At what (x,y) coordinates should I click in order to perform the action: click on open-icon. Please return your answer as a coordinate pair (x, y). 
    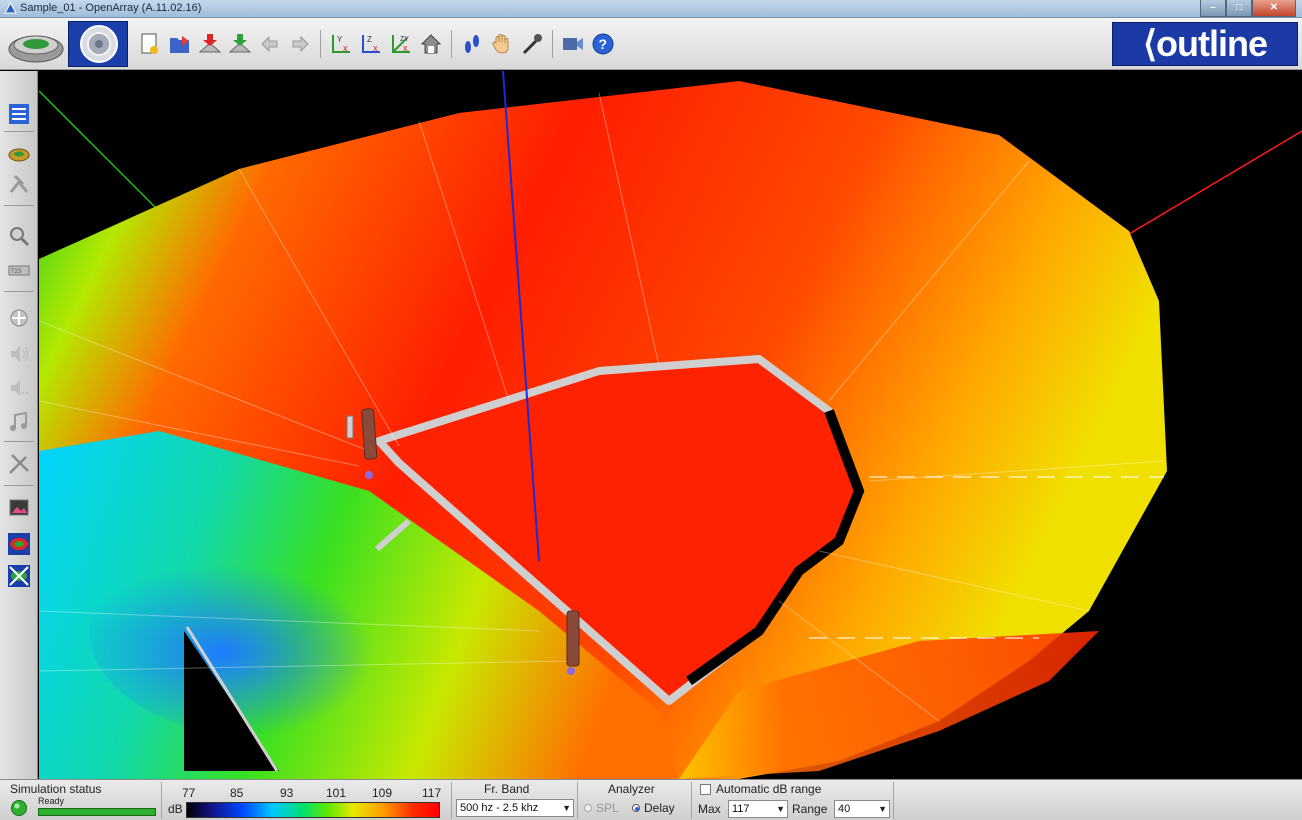
    Looking at the image, I should click on (179, 44).